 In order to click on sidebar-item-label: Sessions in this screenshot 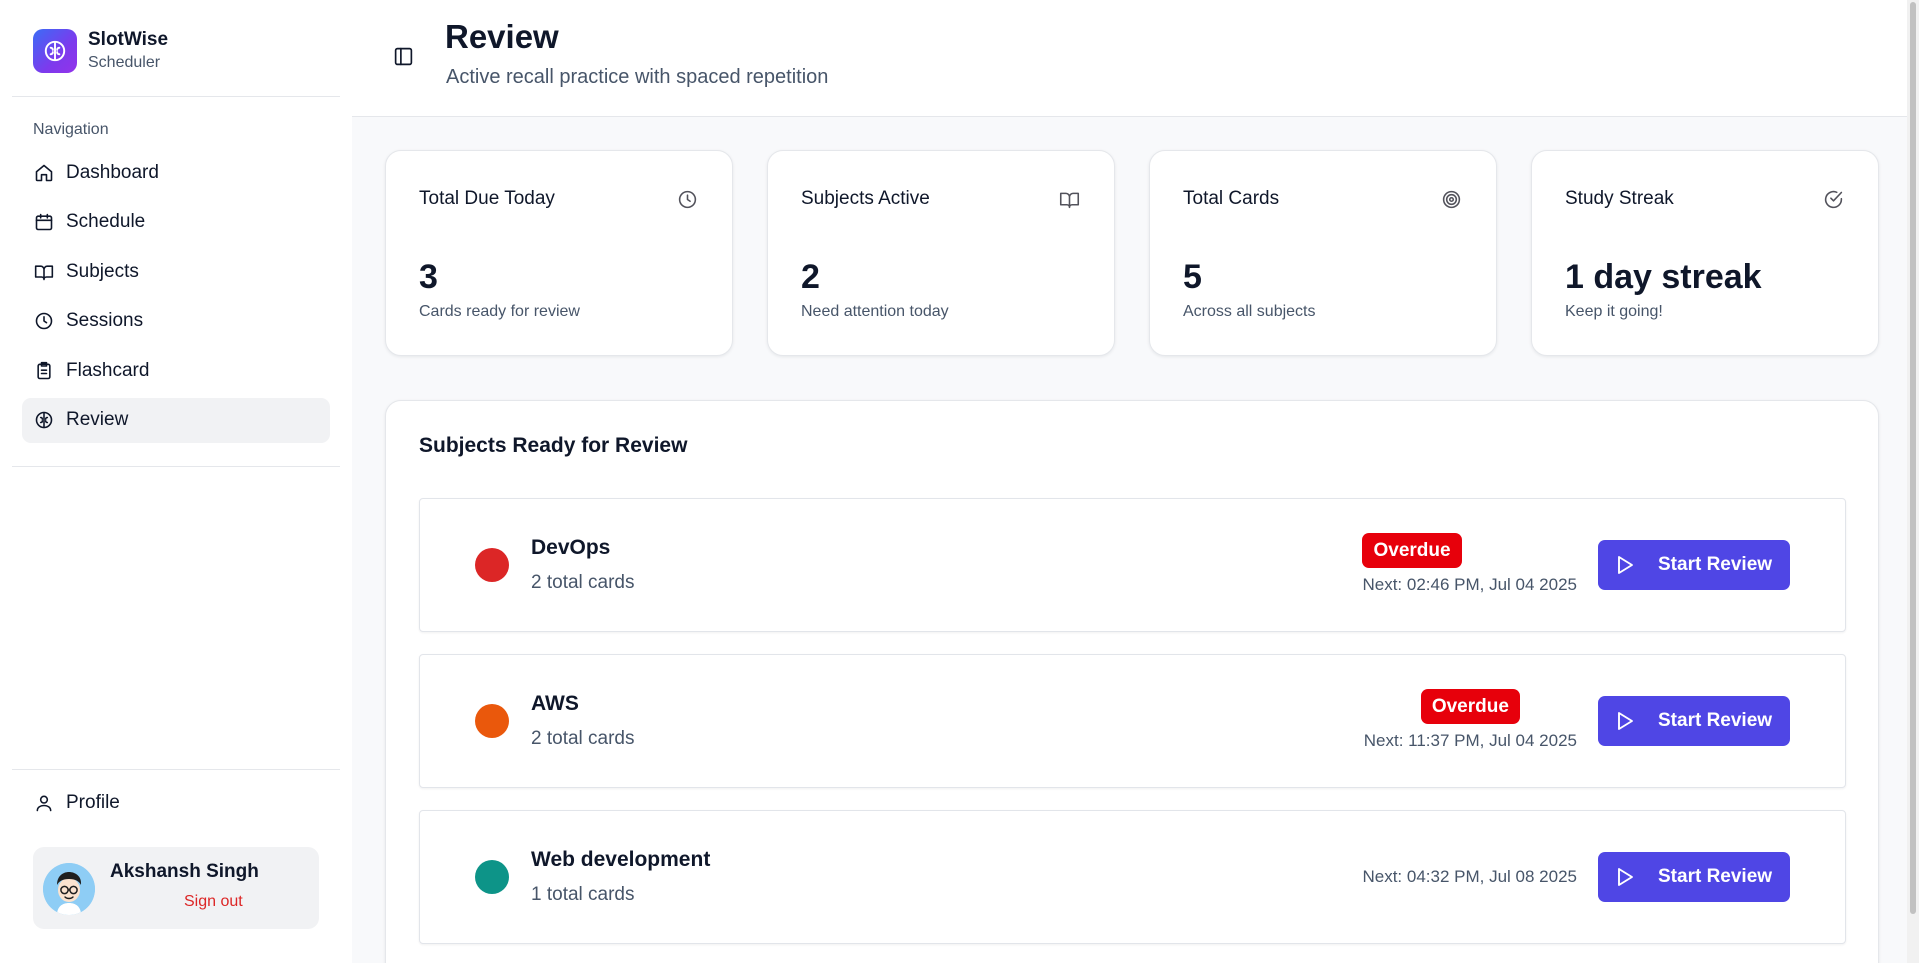, I will do `click(105, 320)`.